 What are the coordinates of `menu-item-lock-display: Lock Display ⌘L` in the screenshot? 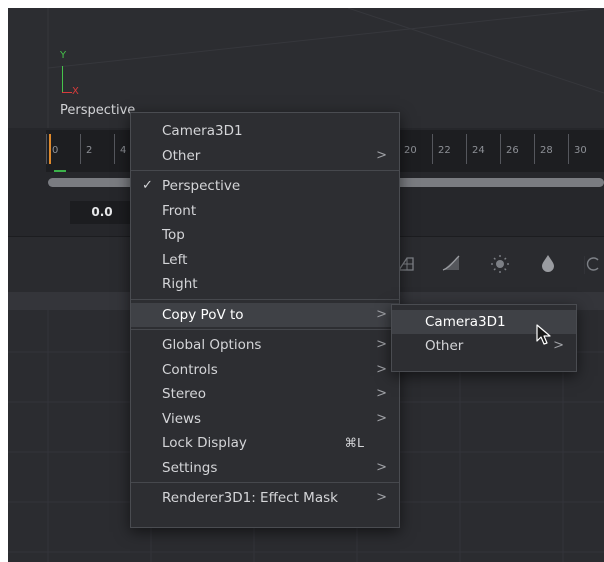 It's located at (265, 443).